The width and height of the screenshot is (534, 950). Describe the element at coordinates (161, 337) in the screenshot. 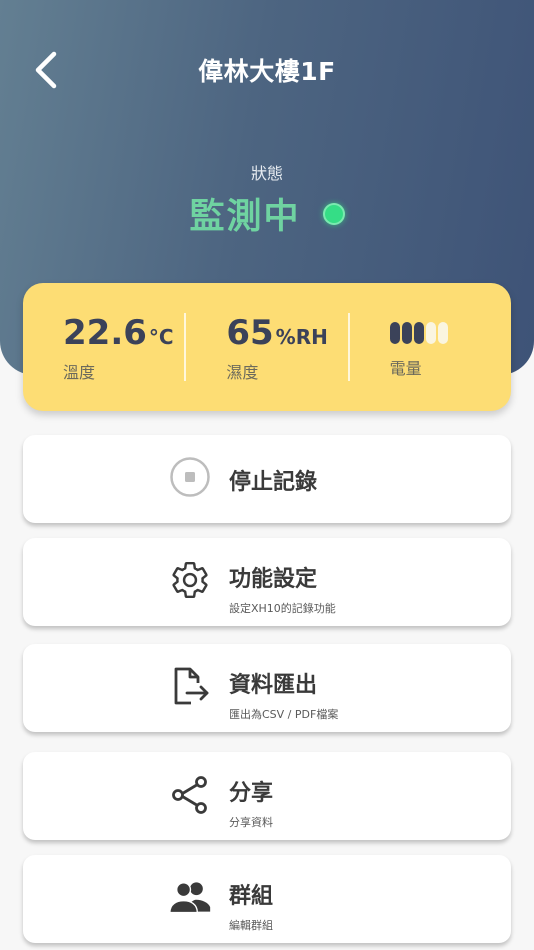

I see `temperature-unit: °C` at that location.